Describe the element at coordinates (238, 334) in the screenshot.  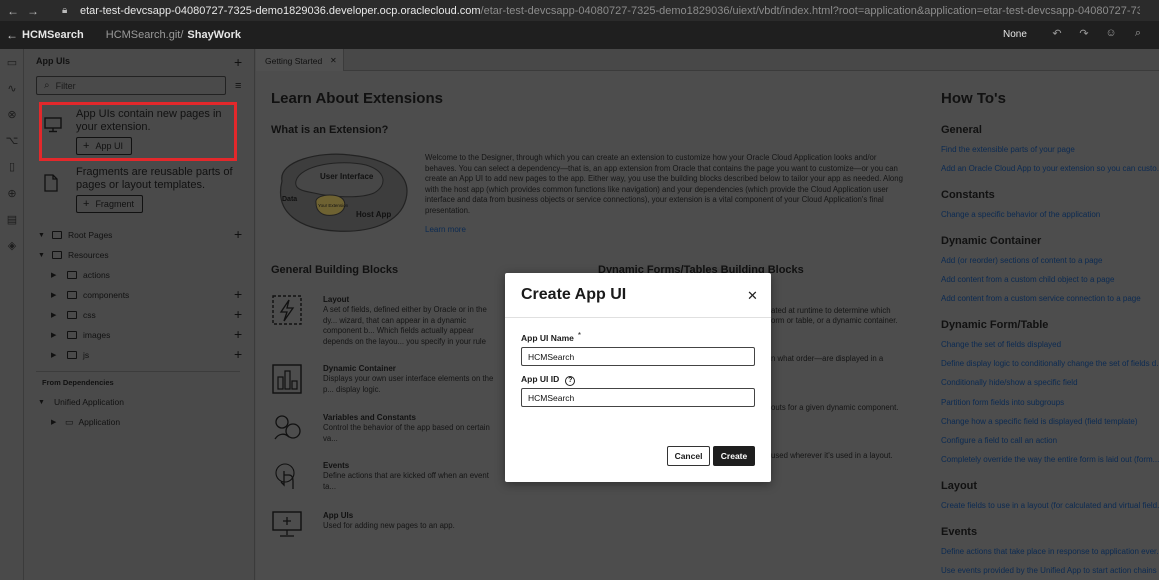
I see `add-image-plus-icon: +` at that location.